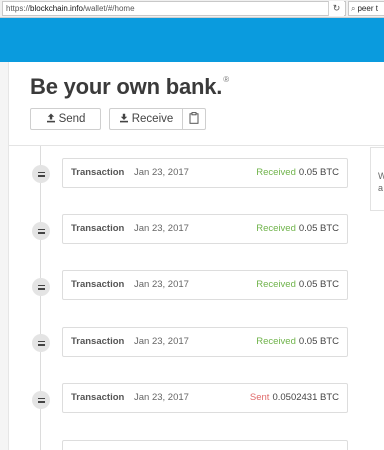 The width and height of the screenshot is (384, 450). Describe the element at coordinates (226, 79) in the screenshot. I see `registered-mark: ®` at that location.